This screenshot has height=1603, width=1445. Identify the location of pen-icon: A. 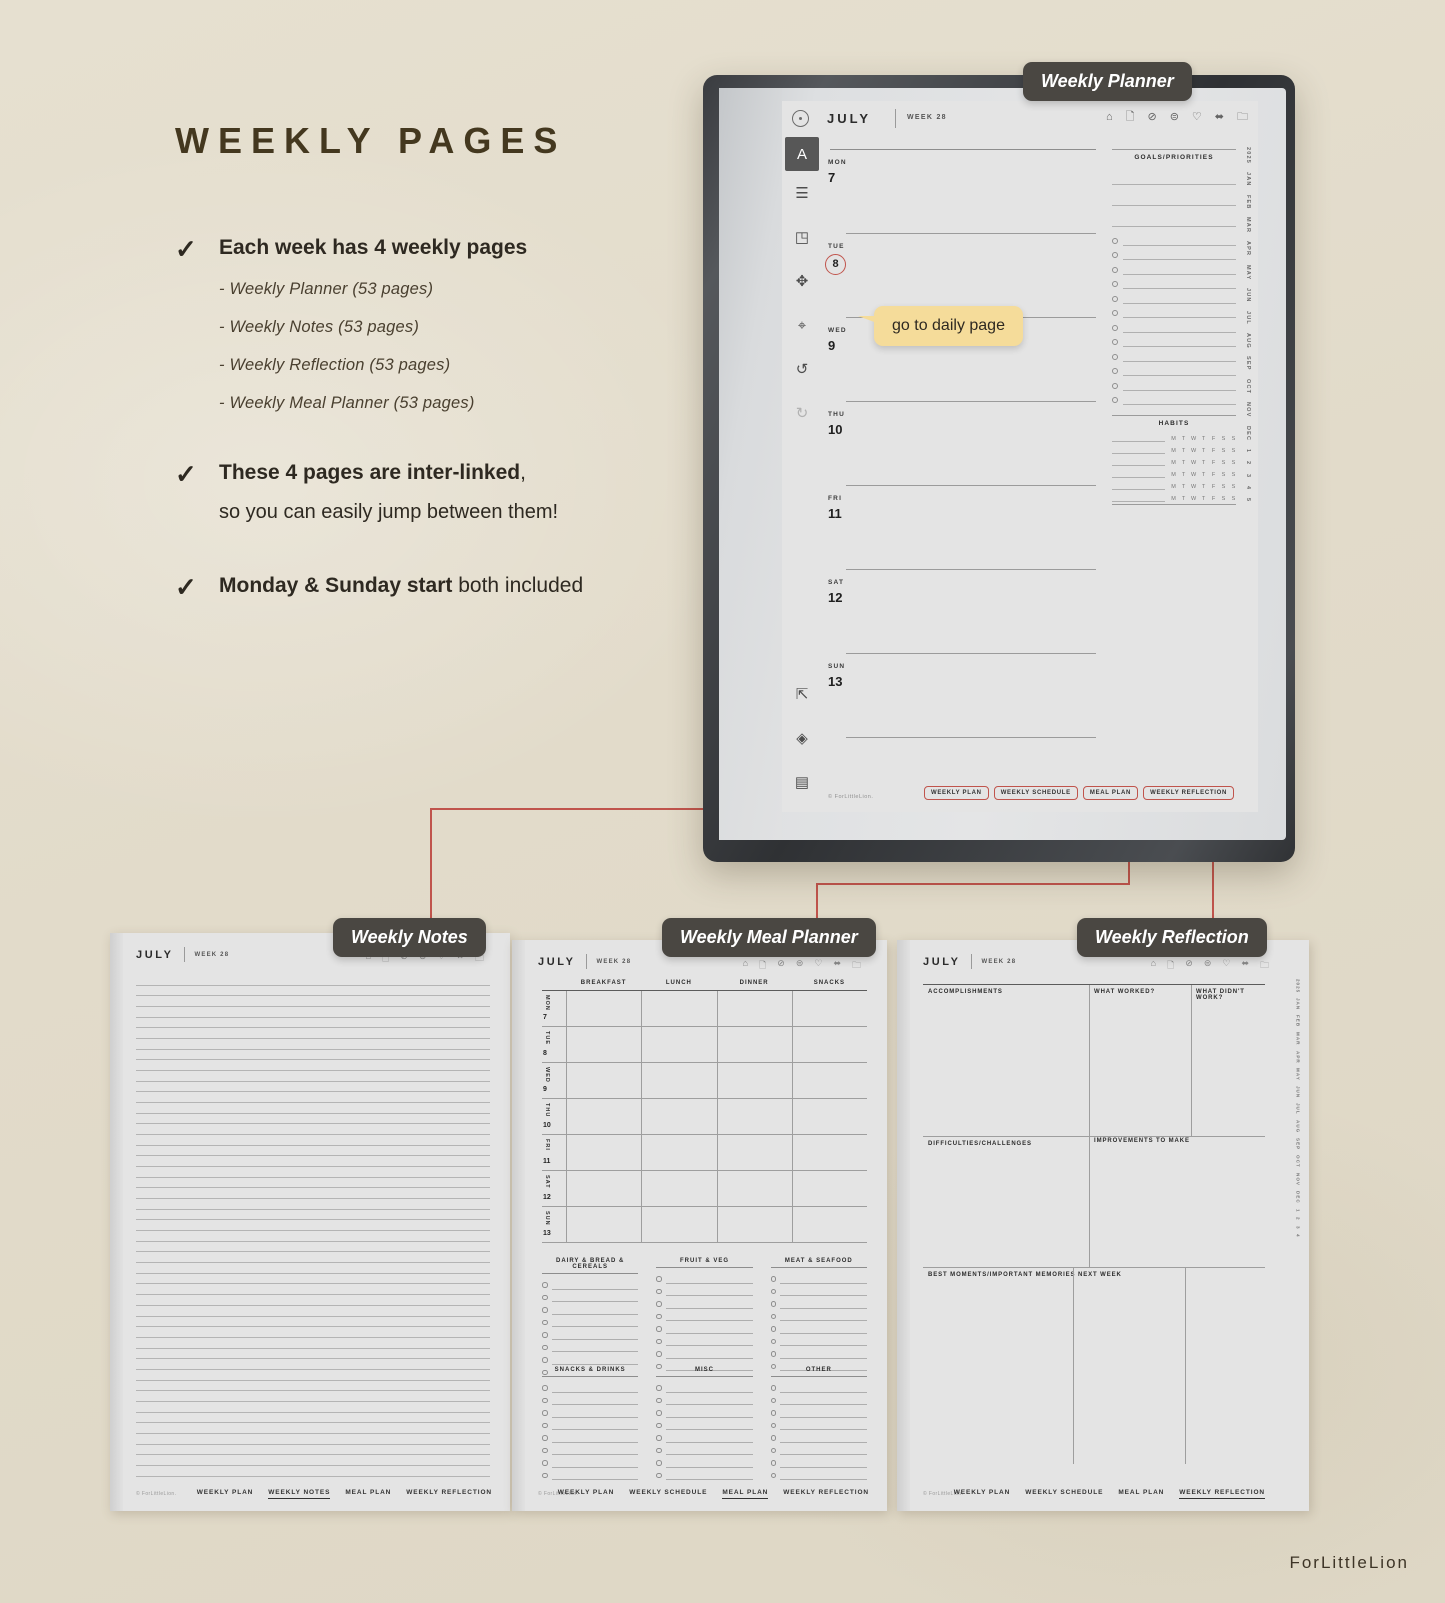
(802, 154).